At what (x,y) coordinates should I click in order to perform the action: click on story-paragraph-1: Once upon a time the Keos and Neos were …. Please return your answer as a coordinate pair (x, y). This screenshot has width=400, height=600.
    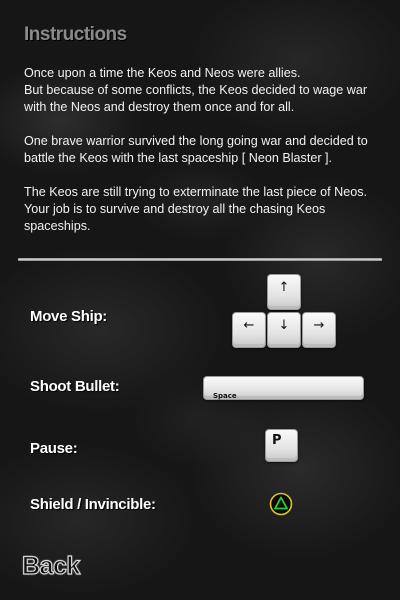
    Looking at the image, I should click on (196, 90).